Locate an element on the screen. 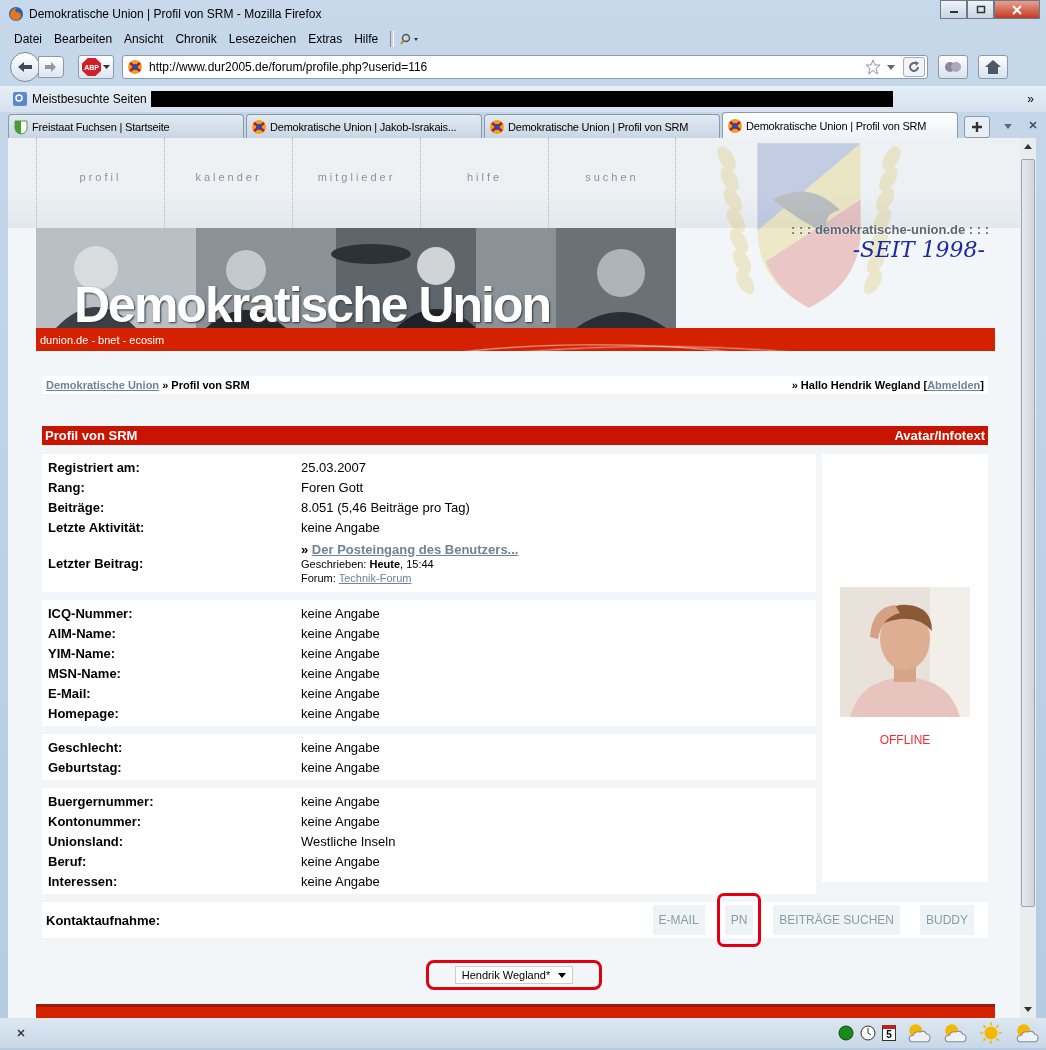  field-label: Rang: is located at coordinates (67, 487).